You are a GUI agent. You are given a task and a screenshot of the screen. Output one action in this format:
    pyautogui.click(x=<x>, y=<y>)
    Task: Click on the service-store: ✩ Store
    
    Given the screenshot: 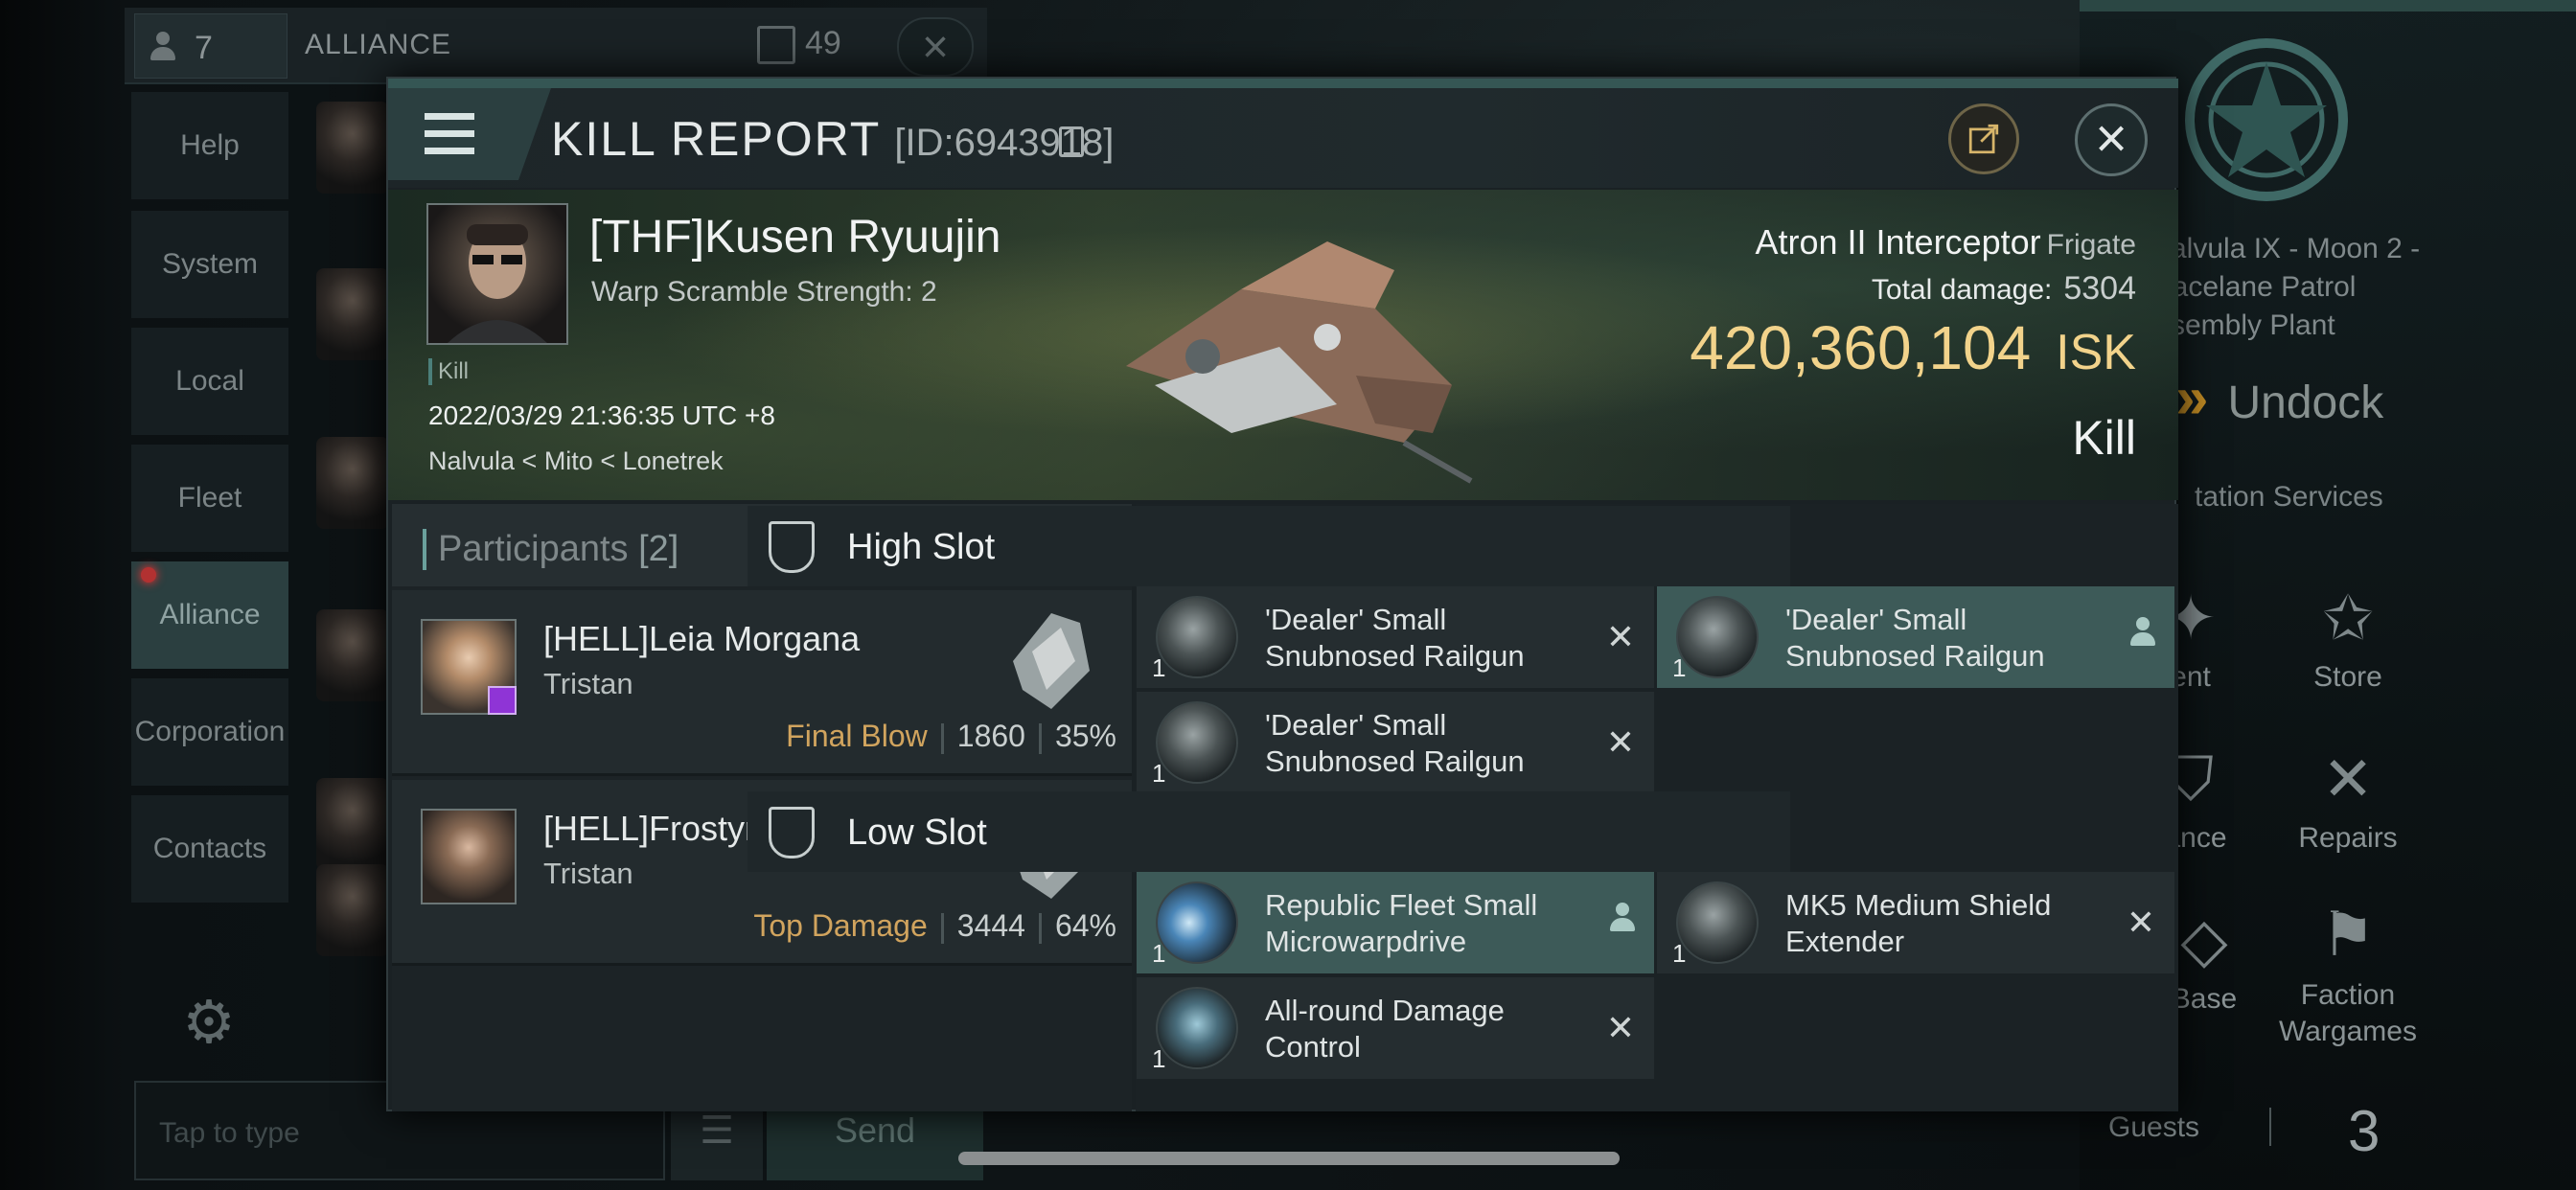 What is the action you would take?
    pyautogui.click(x=2348, y=635)
    